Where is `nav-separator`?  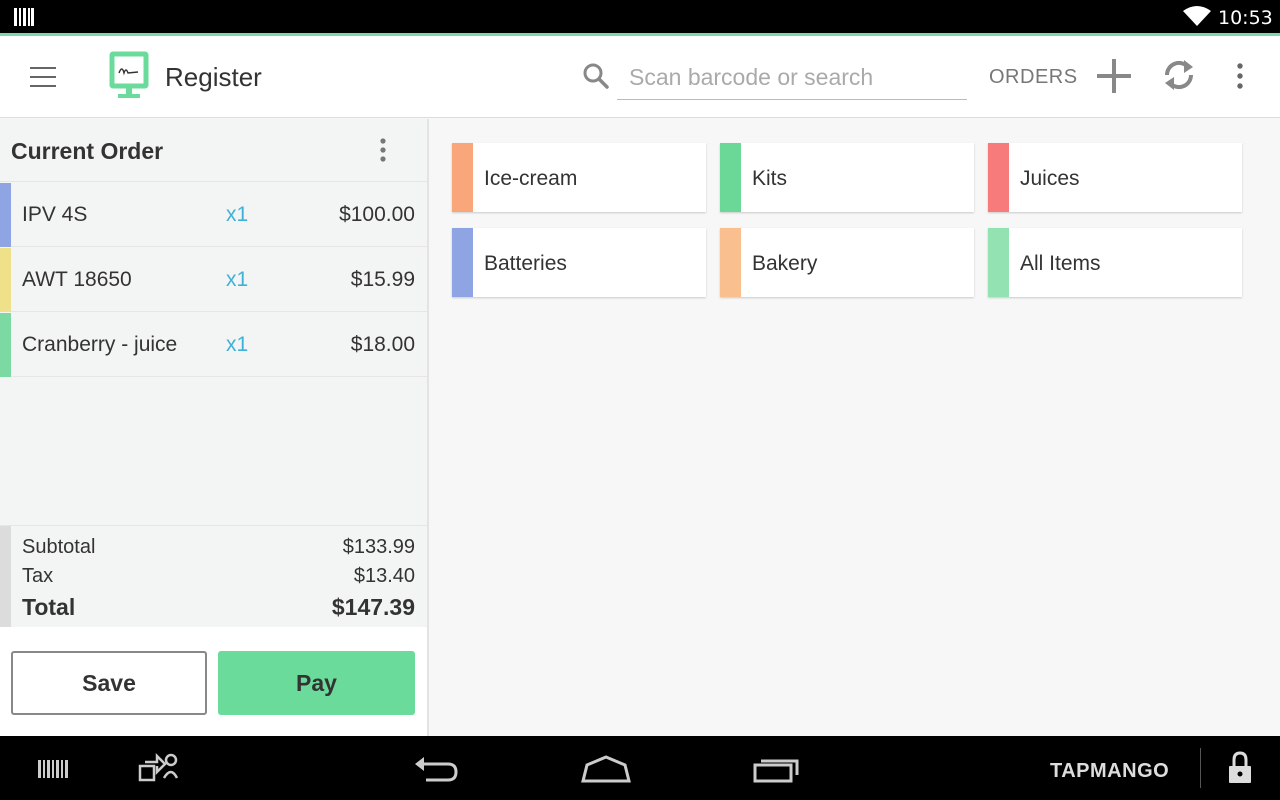
nav-separator is located at coordinates (1200, 768).